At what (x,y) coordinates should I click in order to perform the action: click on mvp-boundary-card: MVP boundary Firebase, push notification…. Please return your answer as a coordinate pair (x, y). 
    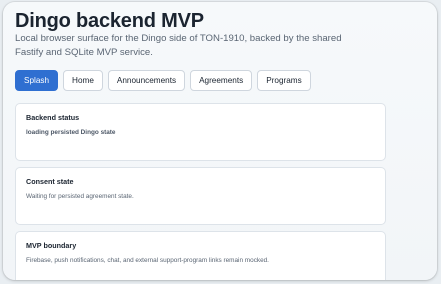
    Looking at the image, I should click on (200, 255).